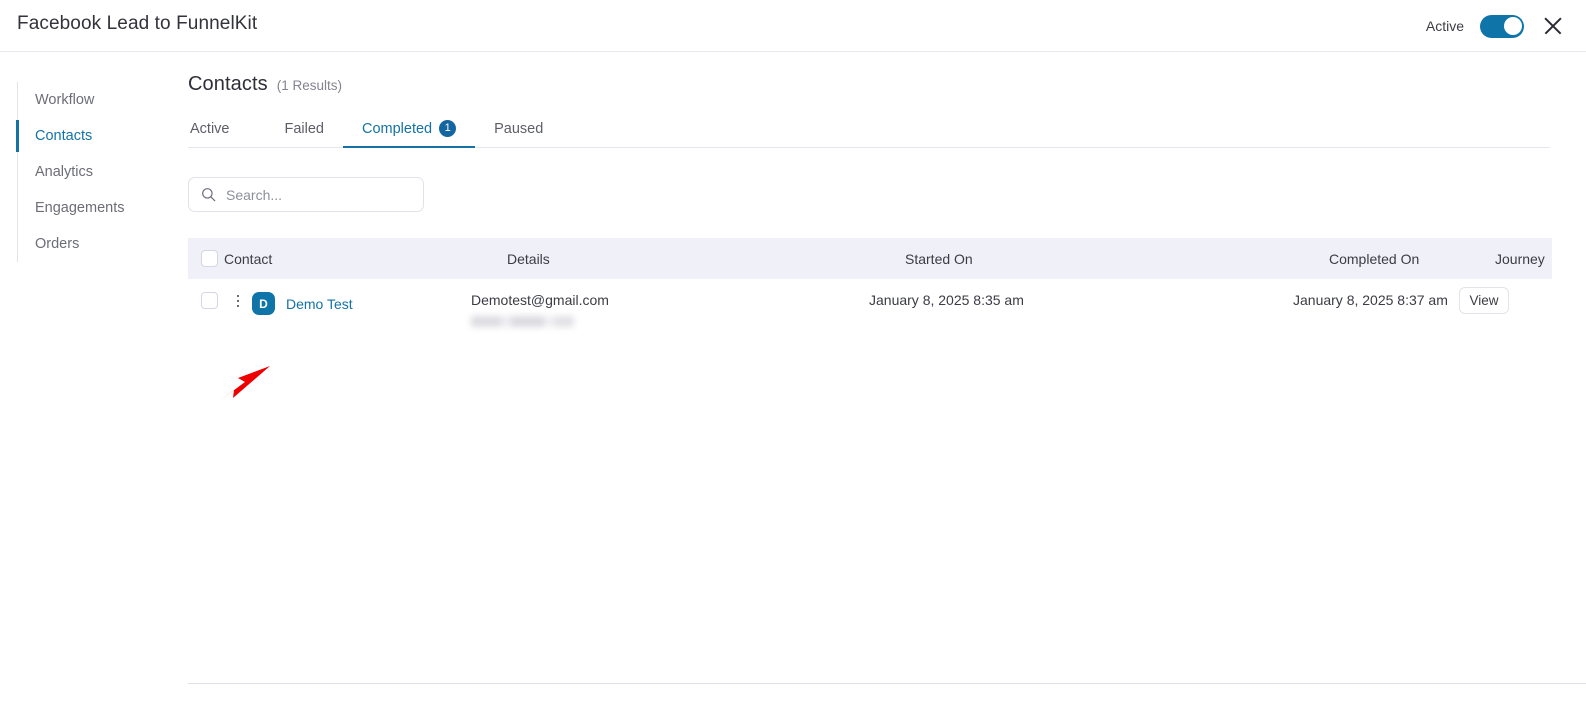 Image resolution: width=1586 pixels, height=706 pixels. Describe the element at coordinates (304, 129) in the screenshot. I see `tab-label: Failed` at that location.